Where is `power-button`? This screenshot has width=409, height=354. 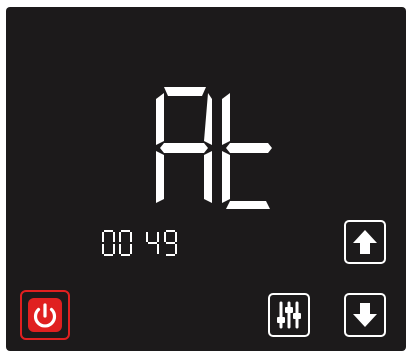 power-button is located at coordinates (45, 315).